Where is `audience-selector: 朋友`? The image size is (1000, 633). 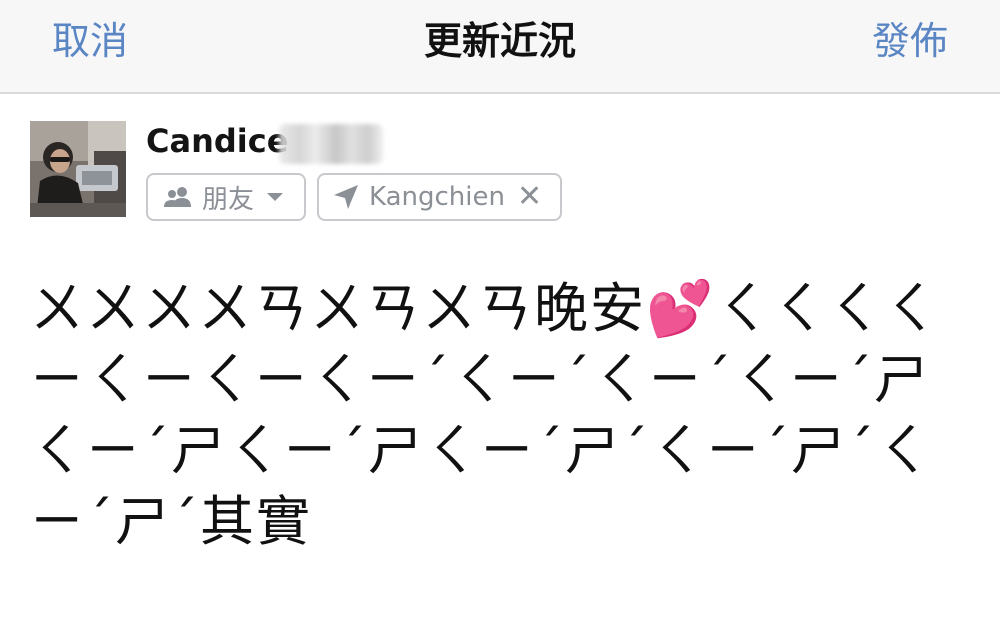 audience-selector: 朋友 is located at coordinates (226, 197).